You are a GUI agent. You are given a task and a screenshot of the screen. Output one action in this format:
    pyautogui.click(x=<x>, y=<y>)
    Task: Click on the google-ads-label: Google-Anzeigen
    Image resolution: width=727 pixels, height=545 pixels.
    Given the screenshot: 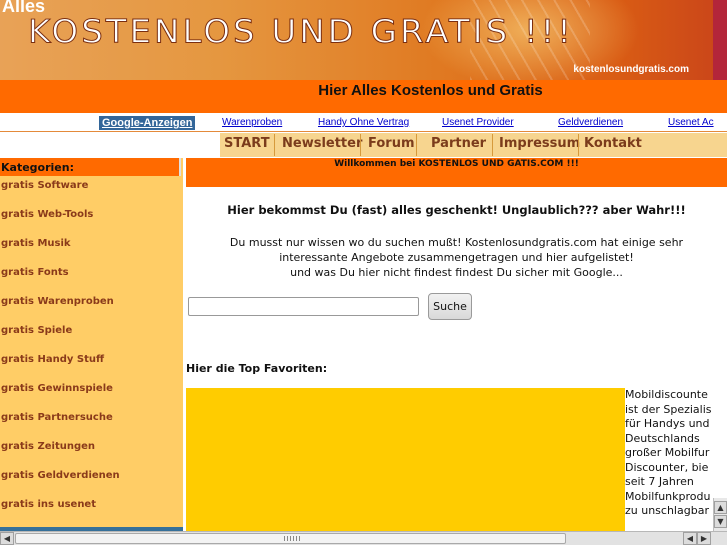 What is the action you would take?
    pyautogui.click(x=147, y=123)
    